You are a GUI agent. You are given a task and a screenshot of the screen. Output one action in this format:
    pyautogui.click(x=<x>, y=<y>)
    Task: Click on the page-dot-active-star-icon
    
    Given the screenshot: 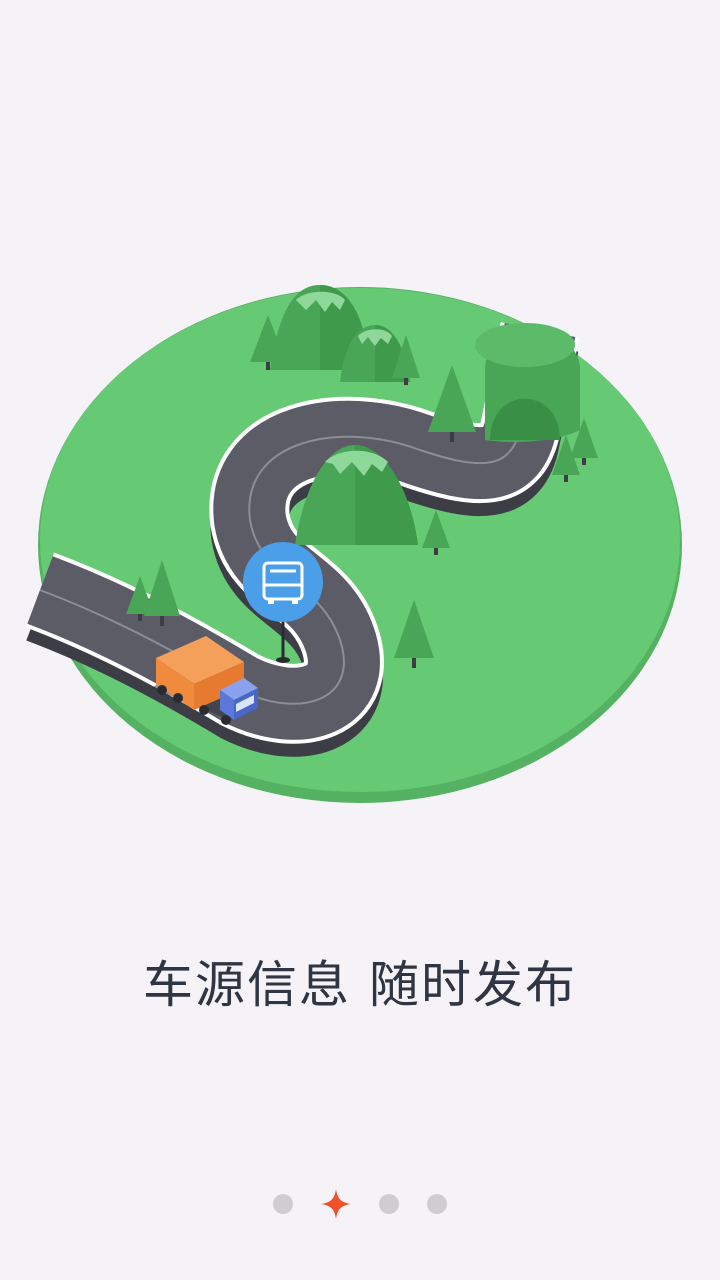 What is the action you would take?
    pyautogui.click(x=336, y=1204)
    